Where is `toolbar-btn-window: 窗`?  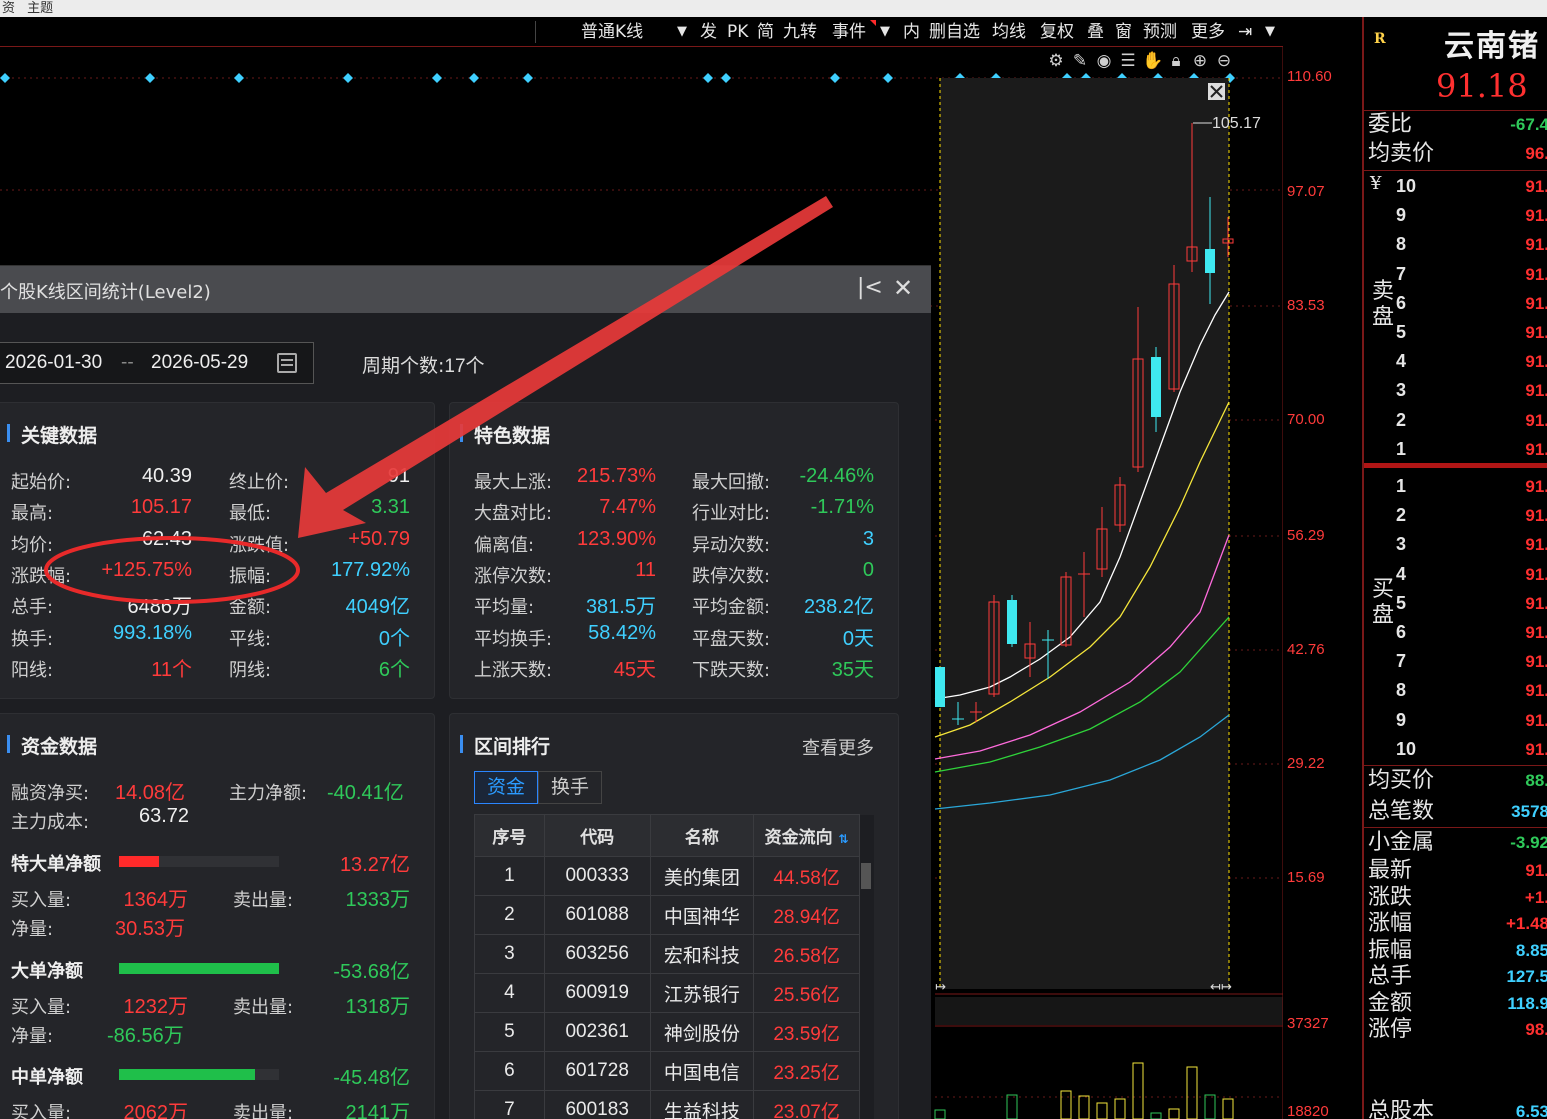 toolbar-btn-window: 窗 is located at coordinates (1123, 32).